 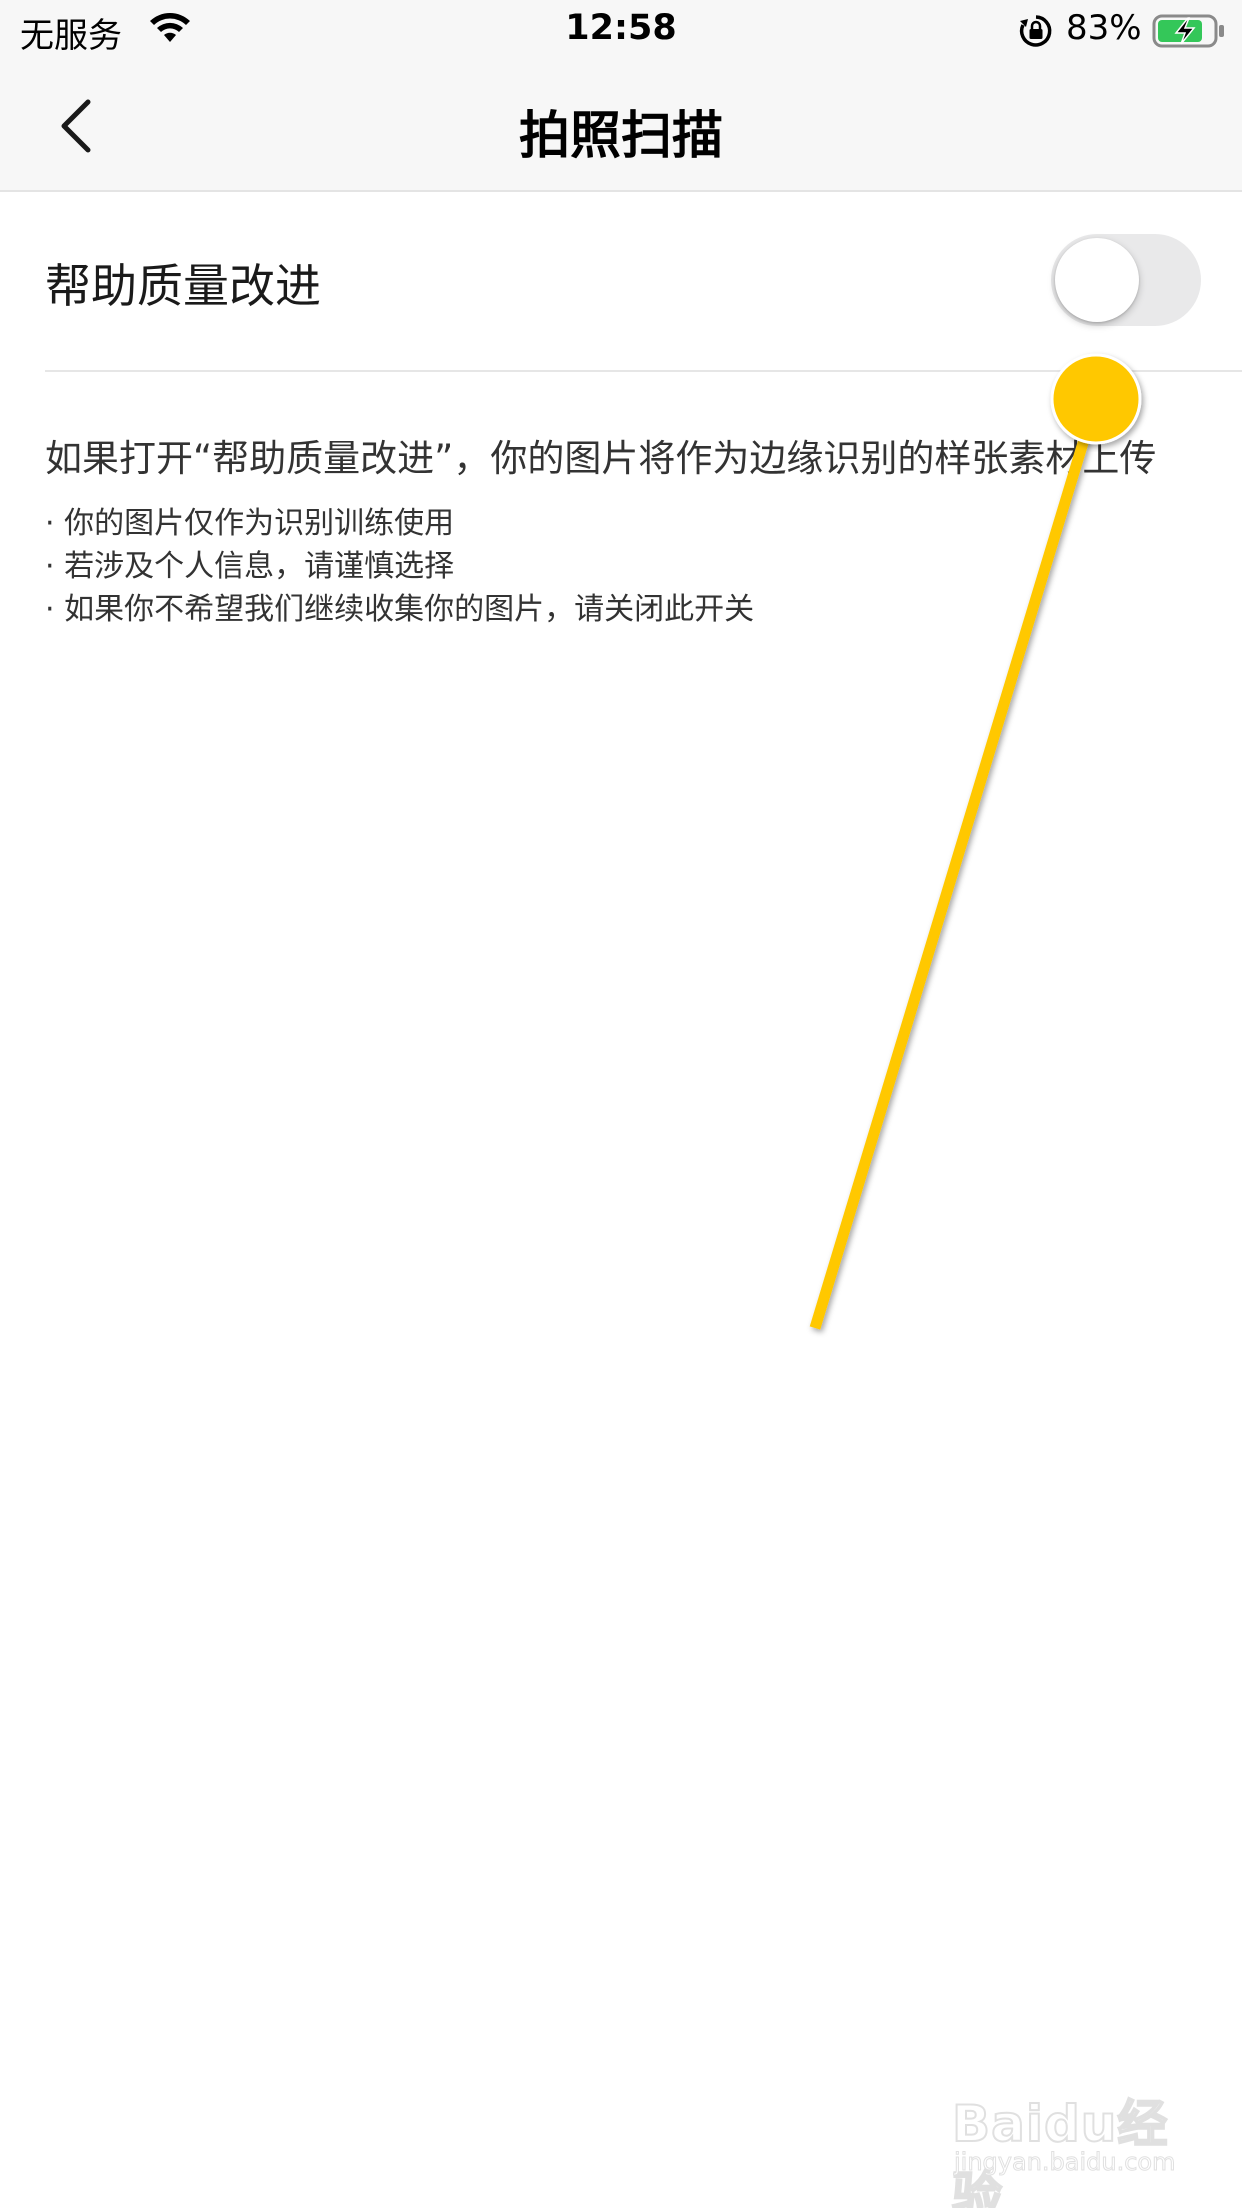 I want to click on navigation-bar: 拍照扫描, so click(x=621, y=126).